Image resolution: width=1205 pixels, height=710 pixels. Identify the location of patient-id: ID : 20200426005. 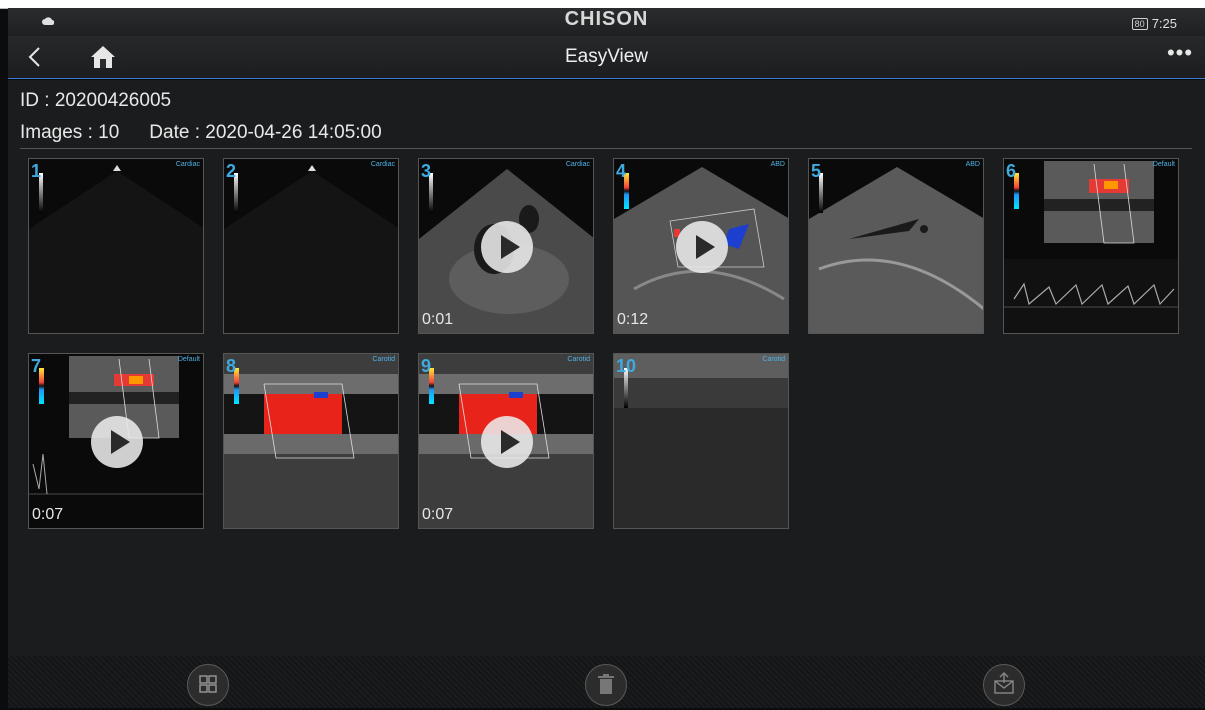
(96, 100).